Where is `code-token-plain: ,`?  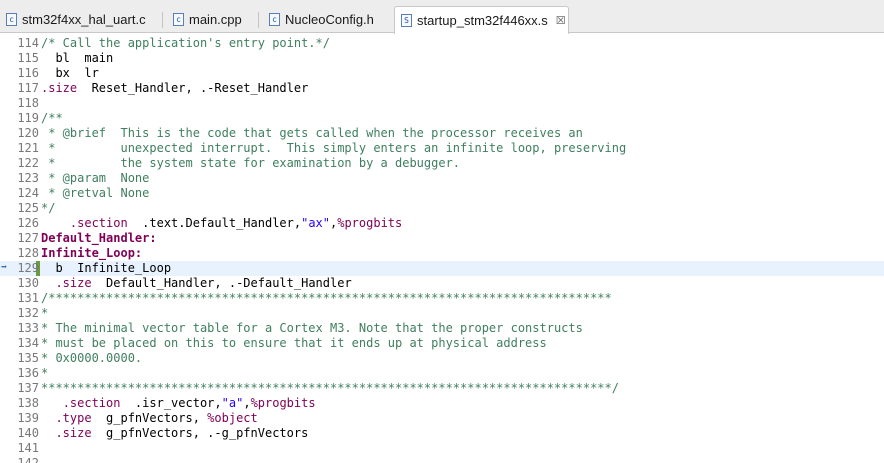
code-token-plain: , is located at coordinates (247, 403).